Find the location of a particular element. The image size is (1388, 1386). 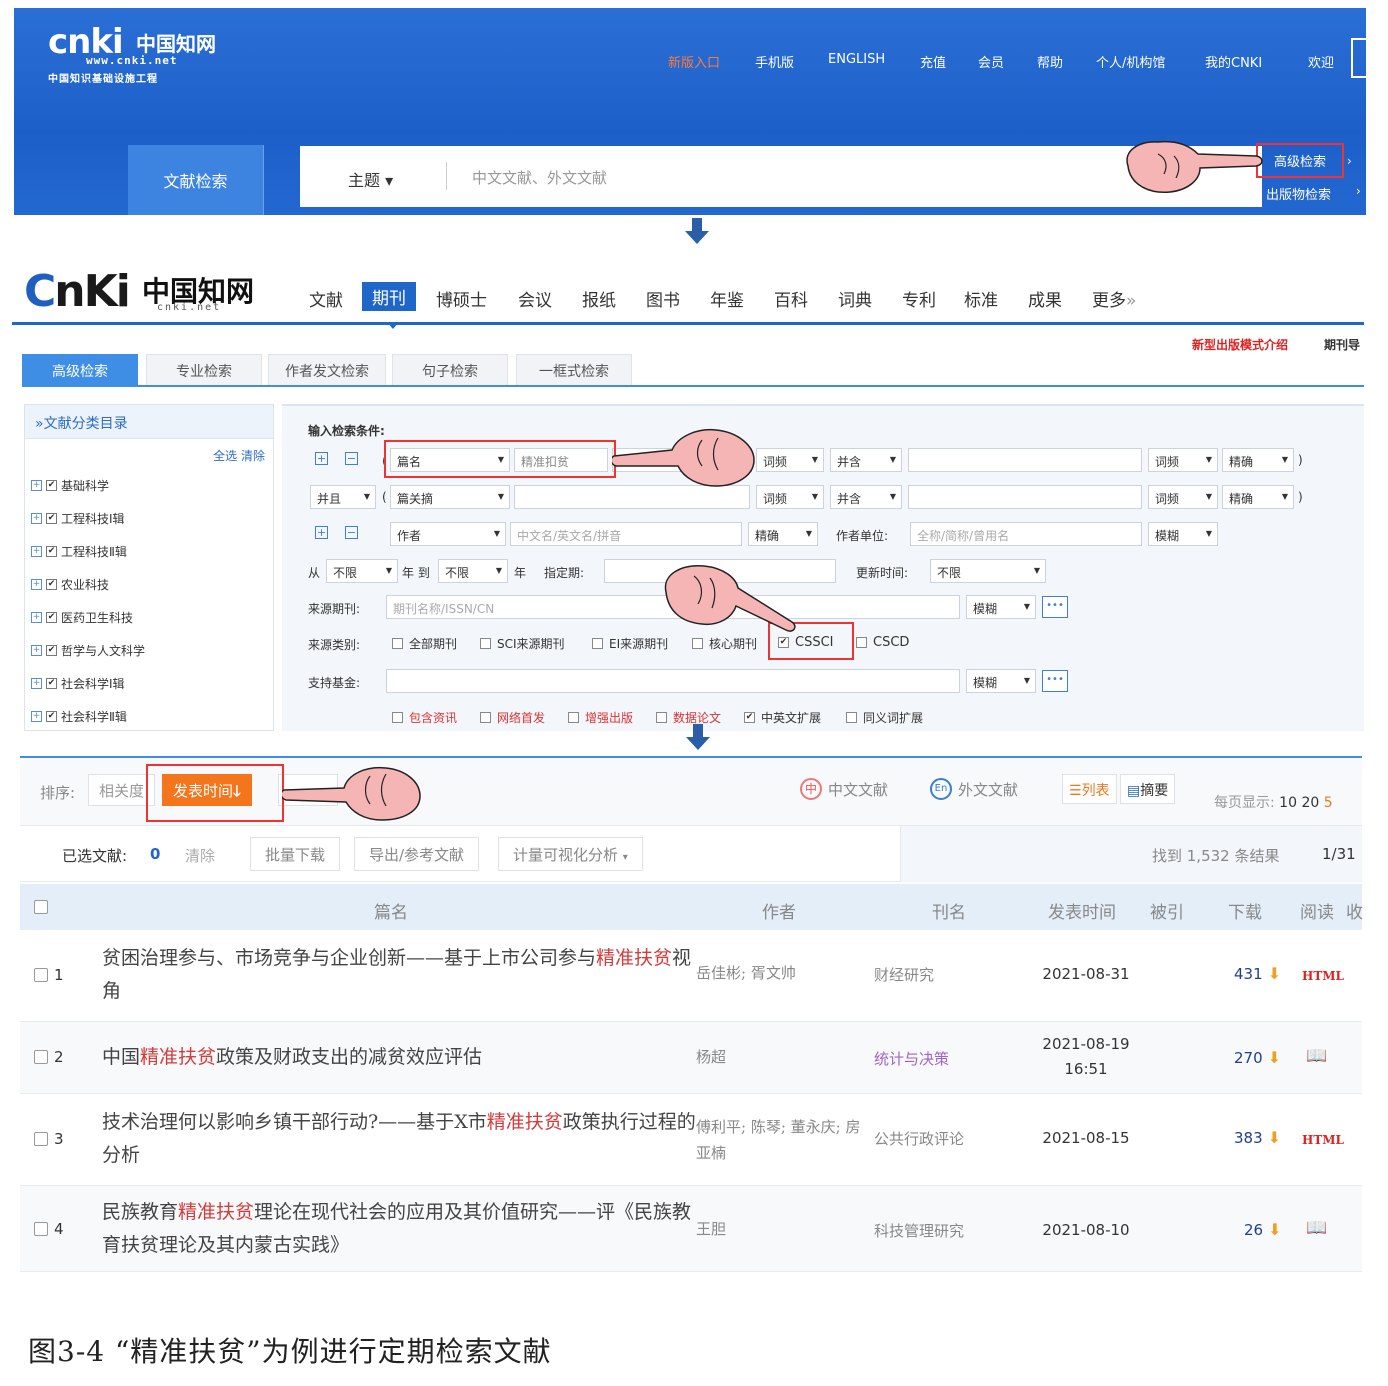

field-select-author: 作者 is located at coordinates (448, 534).